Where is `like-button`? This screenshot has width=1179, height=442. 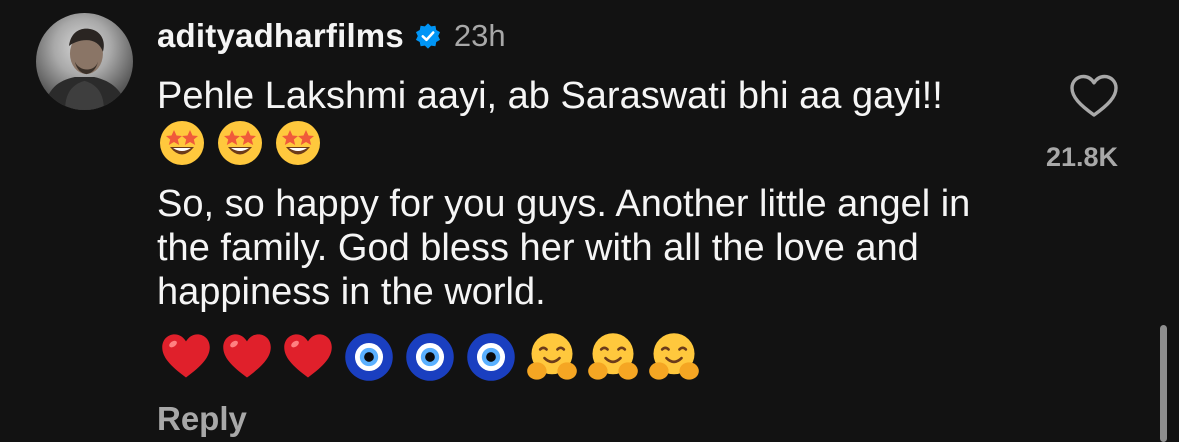 like-button is located at coordinates (1094, 96).